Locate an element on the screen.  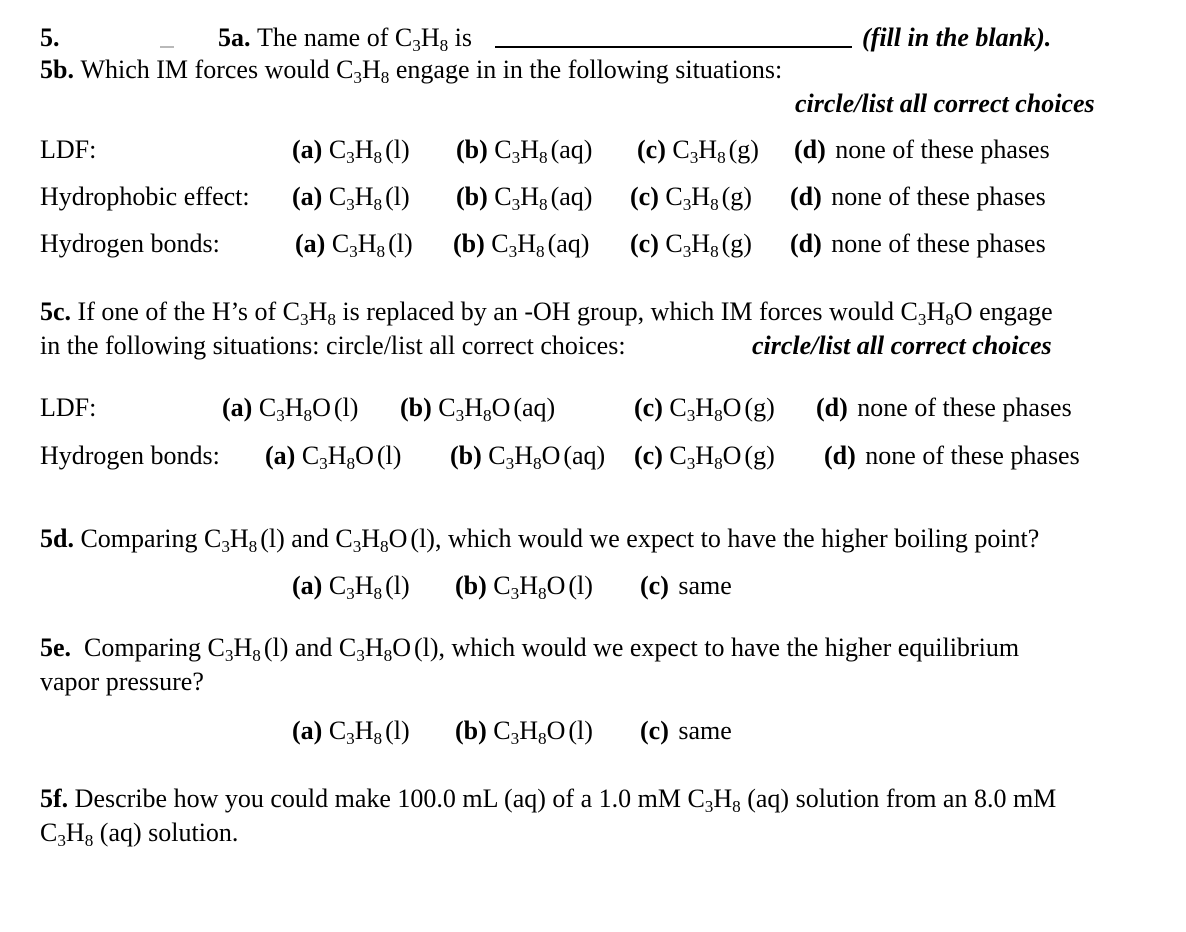
q5d-phase-2: (l), is located at coordinates (426, 538).